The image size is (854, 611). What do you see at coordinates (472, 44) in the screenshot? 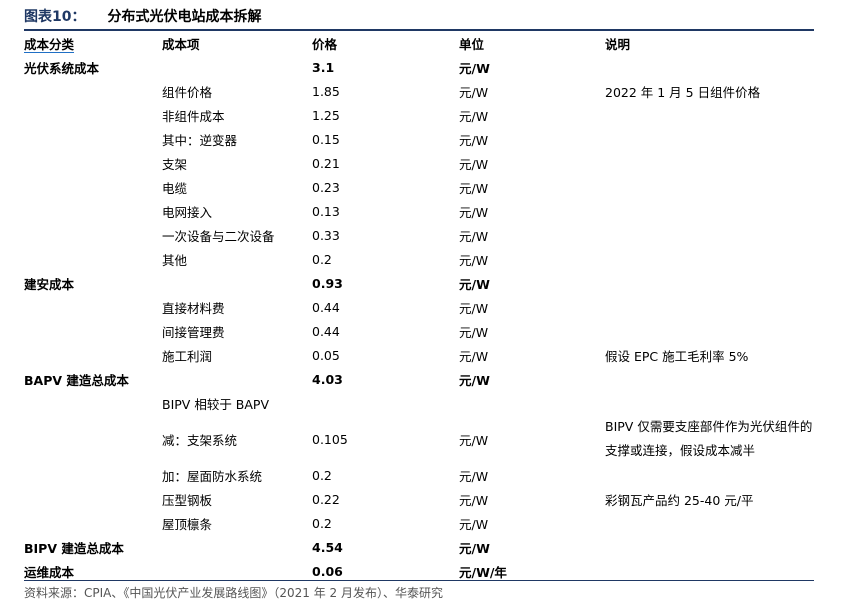
I see `column-header: 单位` at bounding box center [472, 44].